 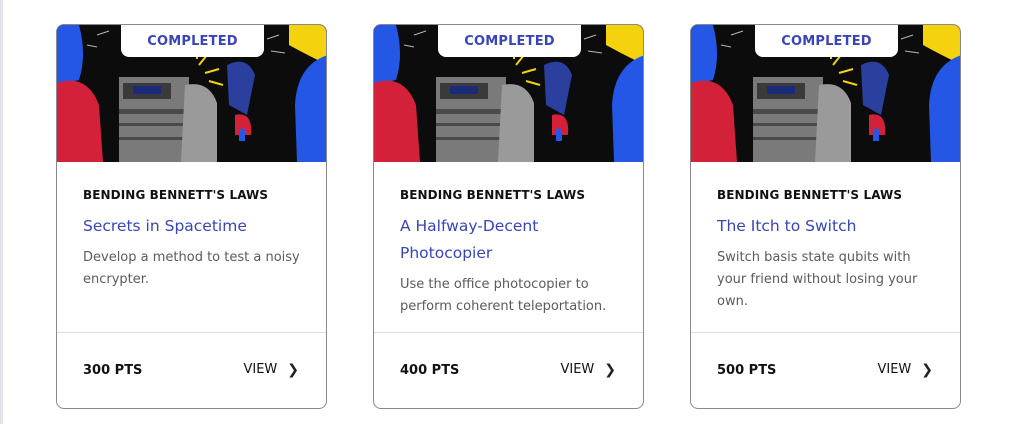 What do you see at coordinates (508, 370) in the screenshot?
I see `card-footer: 400 PTS VIEW ❯` at bounding box center [508, 370].